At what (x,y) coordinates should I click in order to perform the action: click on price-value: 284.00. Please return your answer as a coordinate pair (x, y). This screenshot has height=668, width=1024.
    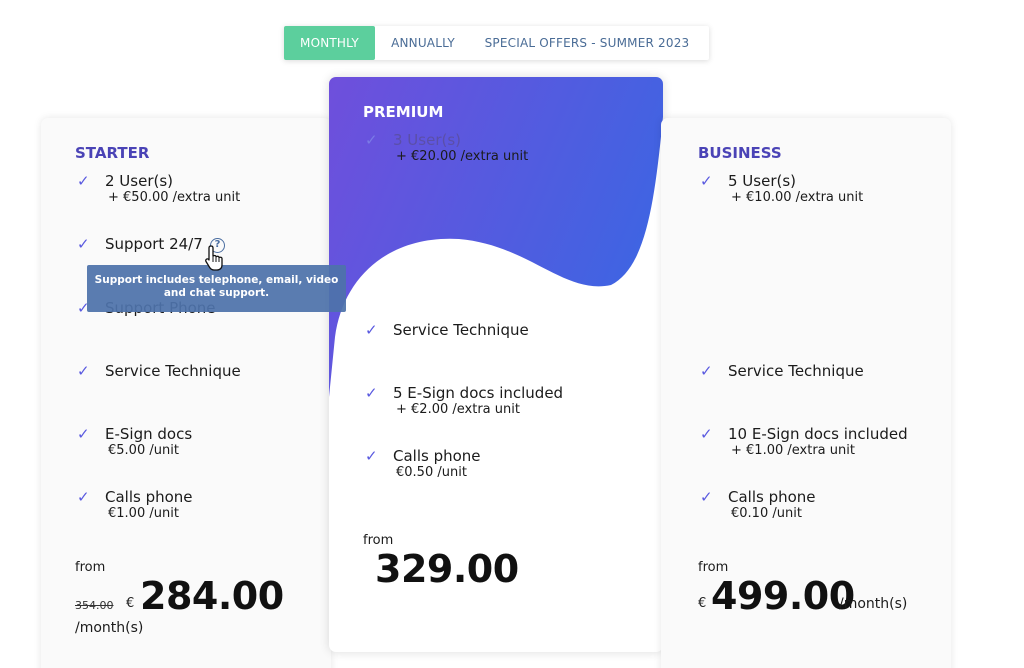
    Looking at the image, I should click on (212, 596).